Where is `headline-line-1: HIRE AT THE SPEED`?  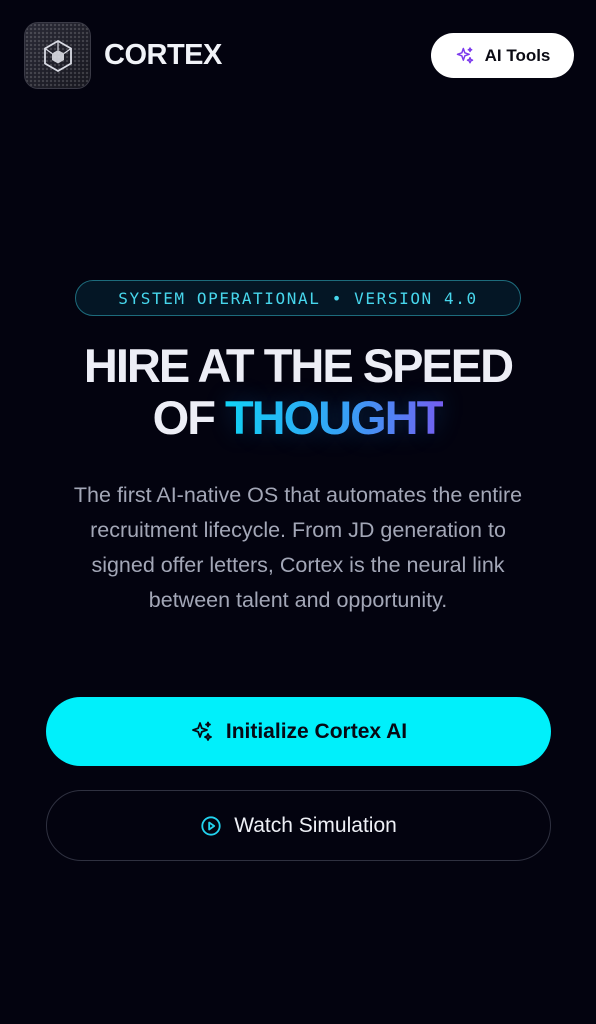
headline-line-1: HIRE AT THE SPEED is located at coordinates (298, 365).